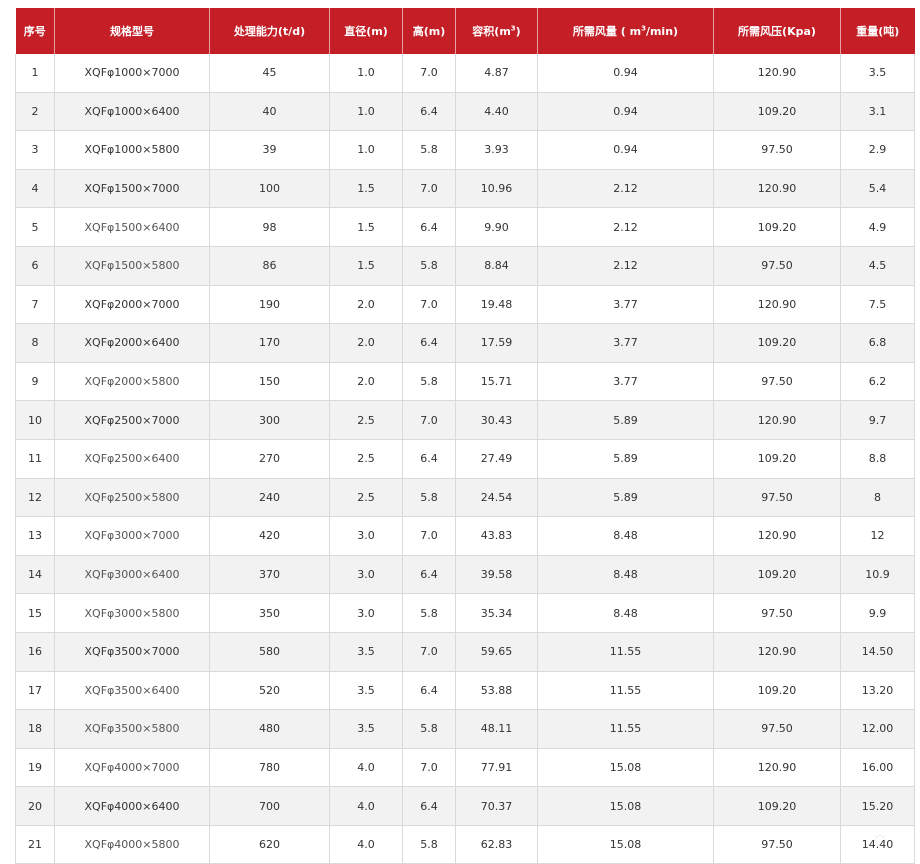 The image size is (920, 864). Describe the element at coordinates (878, 73) in the screenshot. I see `cell-weight: 3.5` at that location.